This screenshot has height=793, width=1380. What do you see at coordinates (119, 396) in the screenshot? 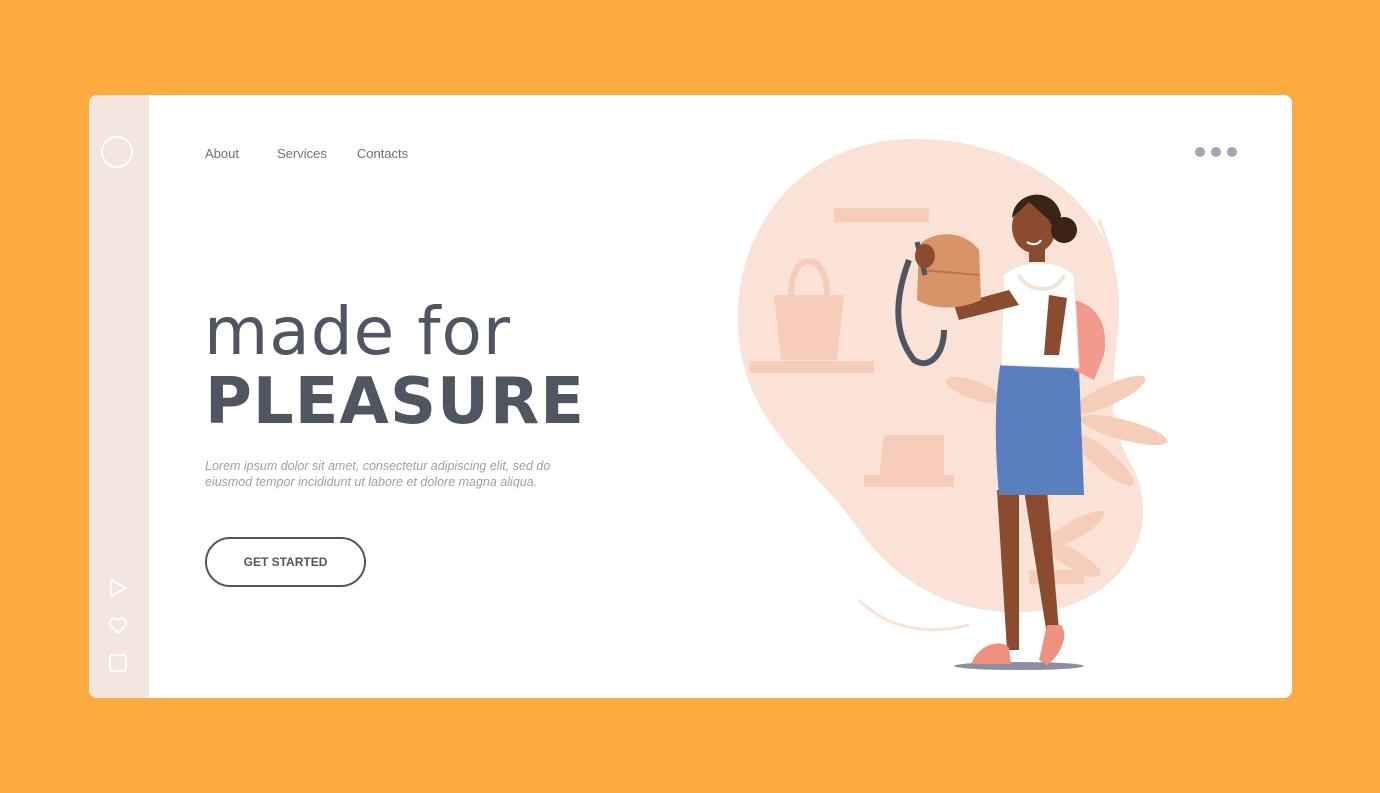
I see `sidebar-rail` at bounding box center [119, 396].